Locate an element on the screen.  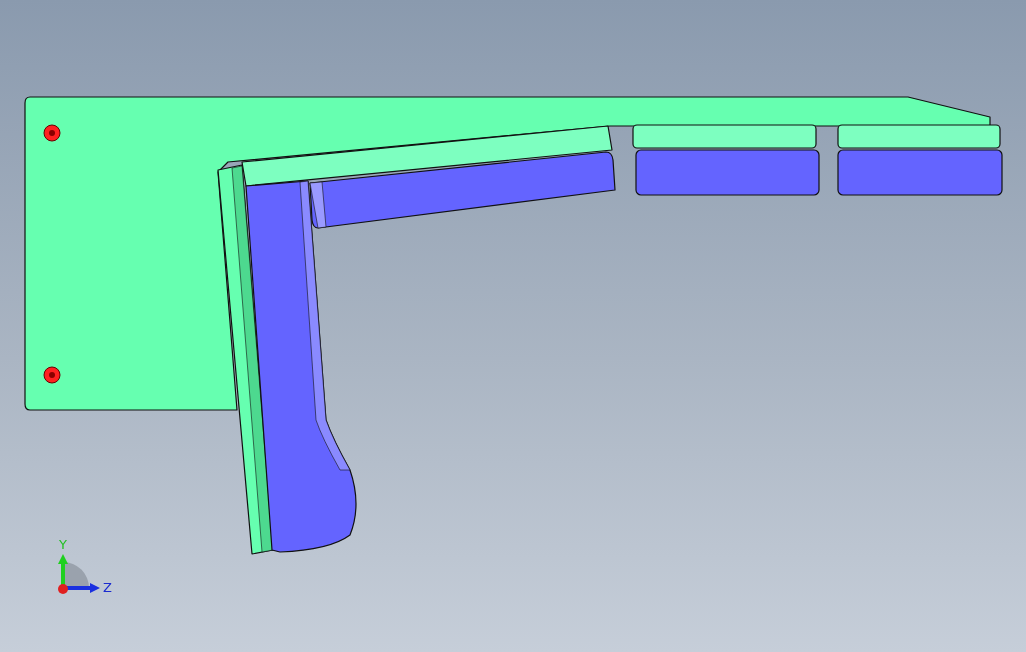
axis-label: Z is located at coordinates (107, 587).